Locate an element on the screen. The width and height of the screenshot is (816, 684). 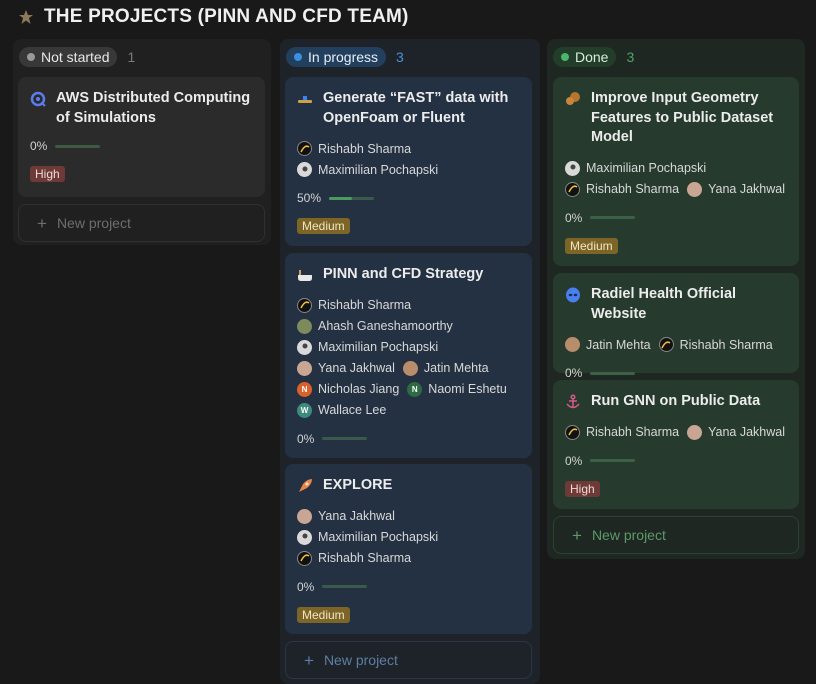
people-list: Jatin Mehta Rishabh Sharma is located at coordinates (676, 344).